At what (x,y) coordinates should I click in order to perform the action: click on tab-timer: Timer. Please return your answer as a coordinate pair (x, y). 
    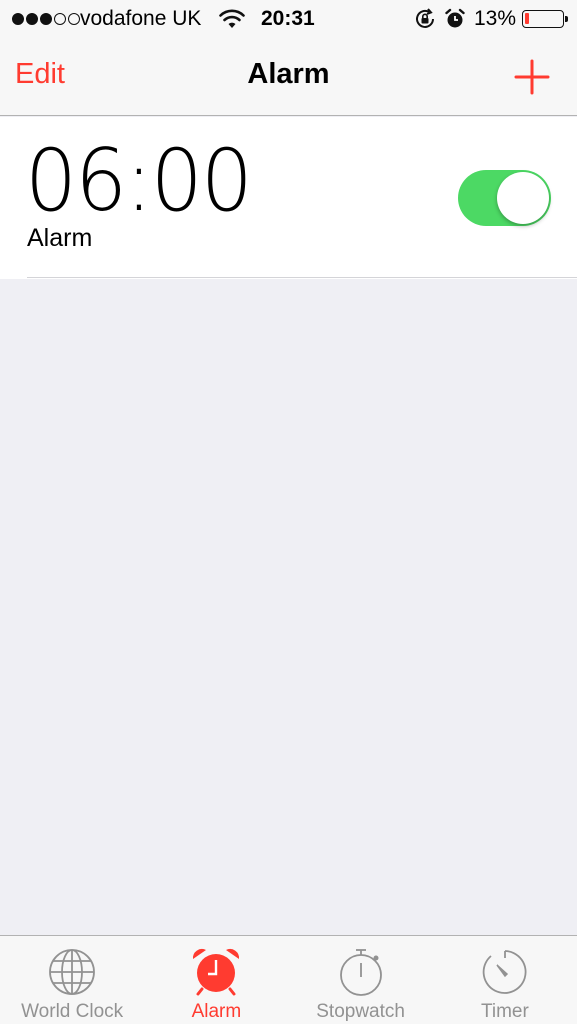
    Looking at the image, I should click on (505, 980).